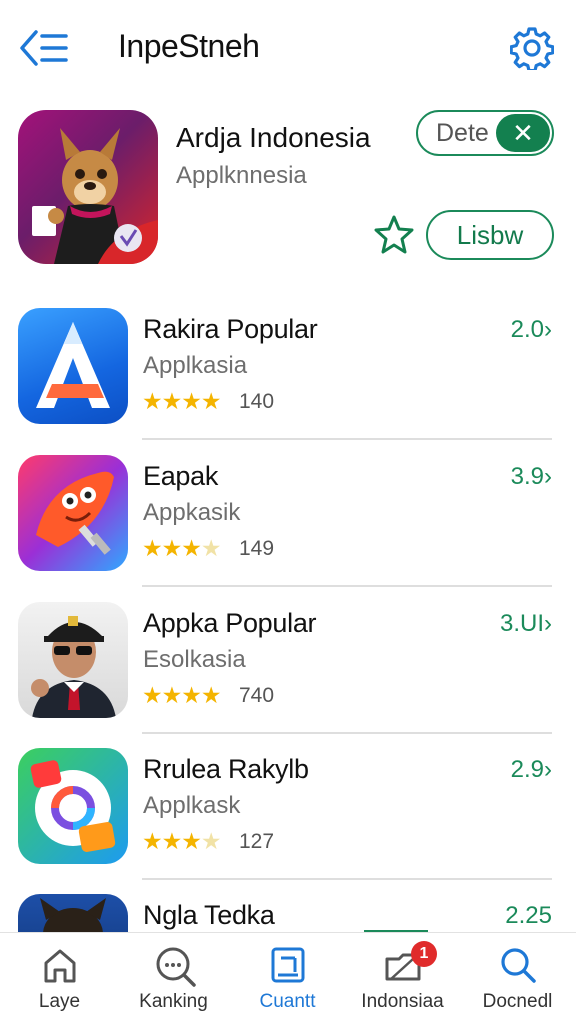  What do you see at coordinates (192, 512) in the screenshot?
I see `app-subtitle: Appkasik` at bounding box center [192, 512].